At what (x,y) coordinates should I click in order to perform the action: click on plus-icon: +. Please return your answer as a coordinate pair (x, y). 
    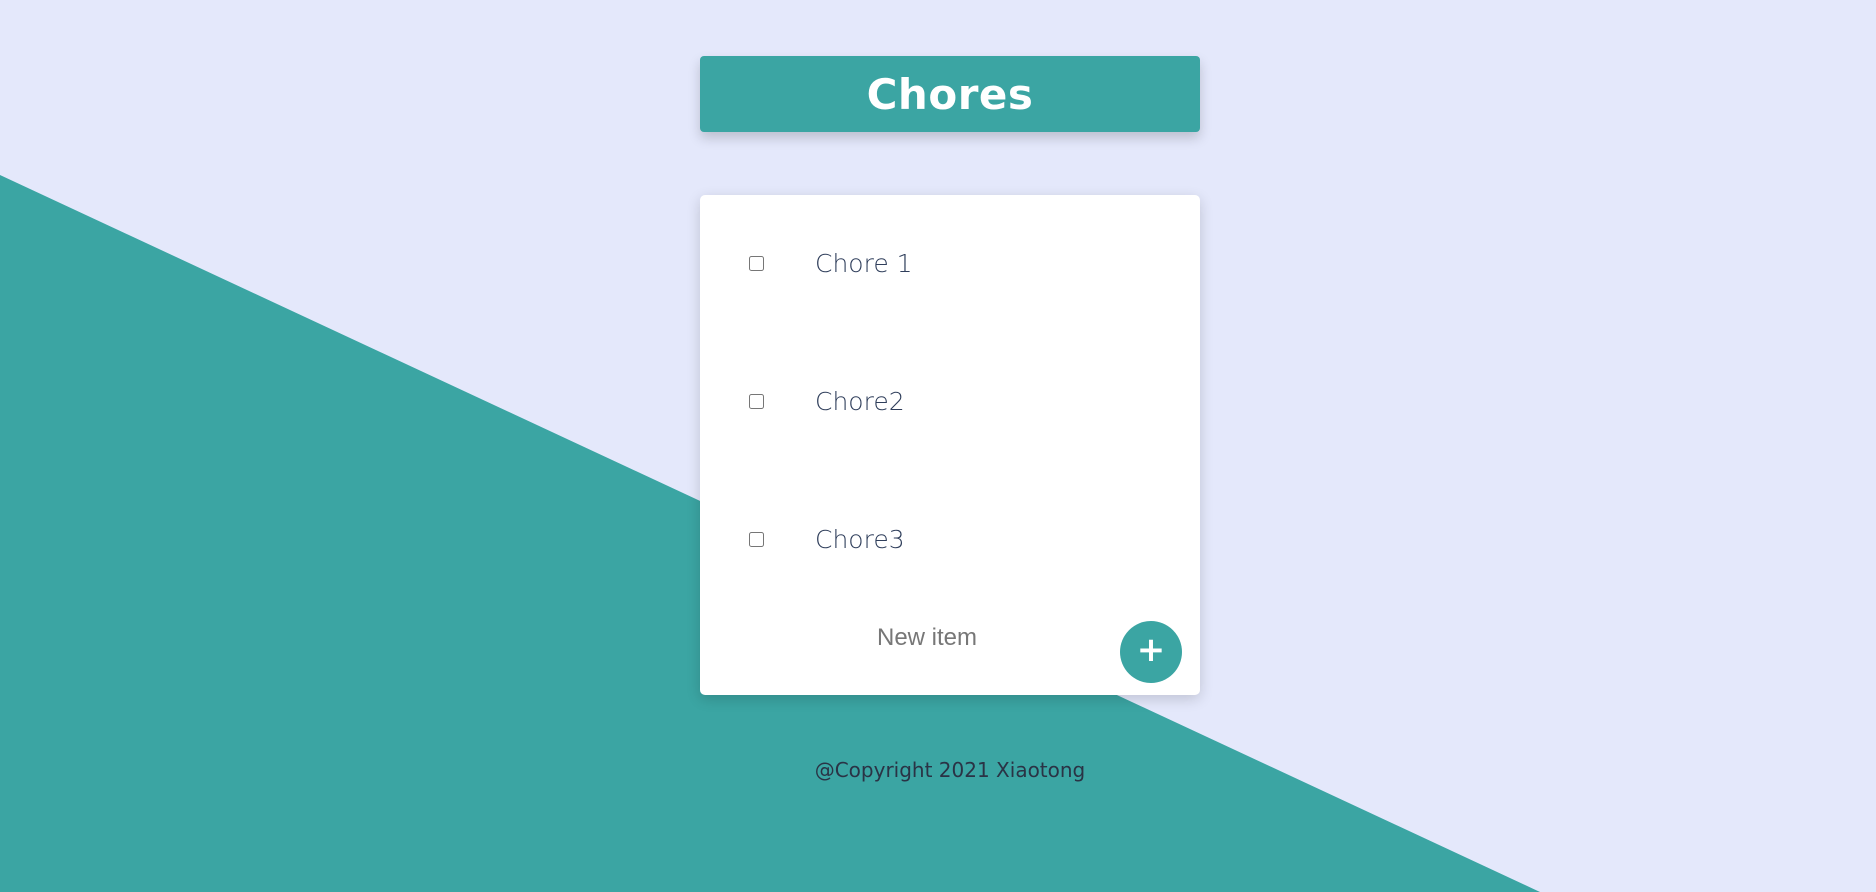
    Looking at the image, I should click on (1151, 650).